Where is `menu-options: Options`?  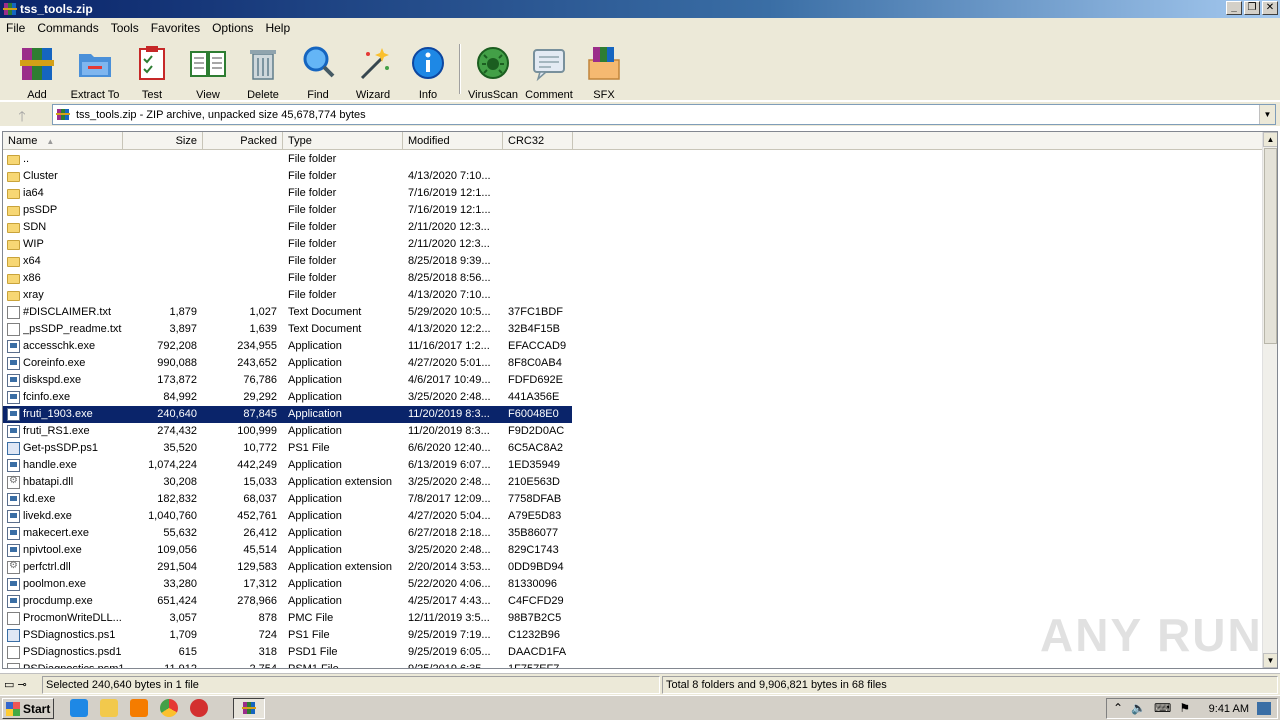
menu-options: Options is located at coordinates (232, 28).